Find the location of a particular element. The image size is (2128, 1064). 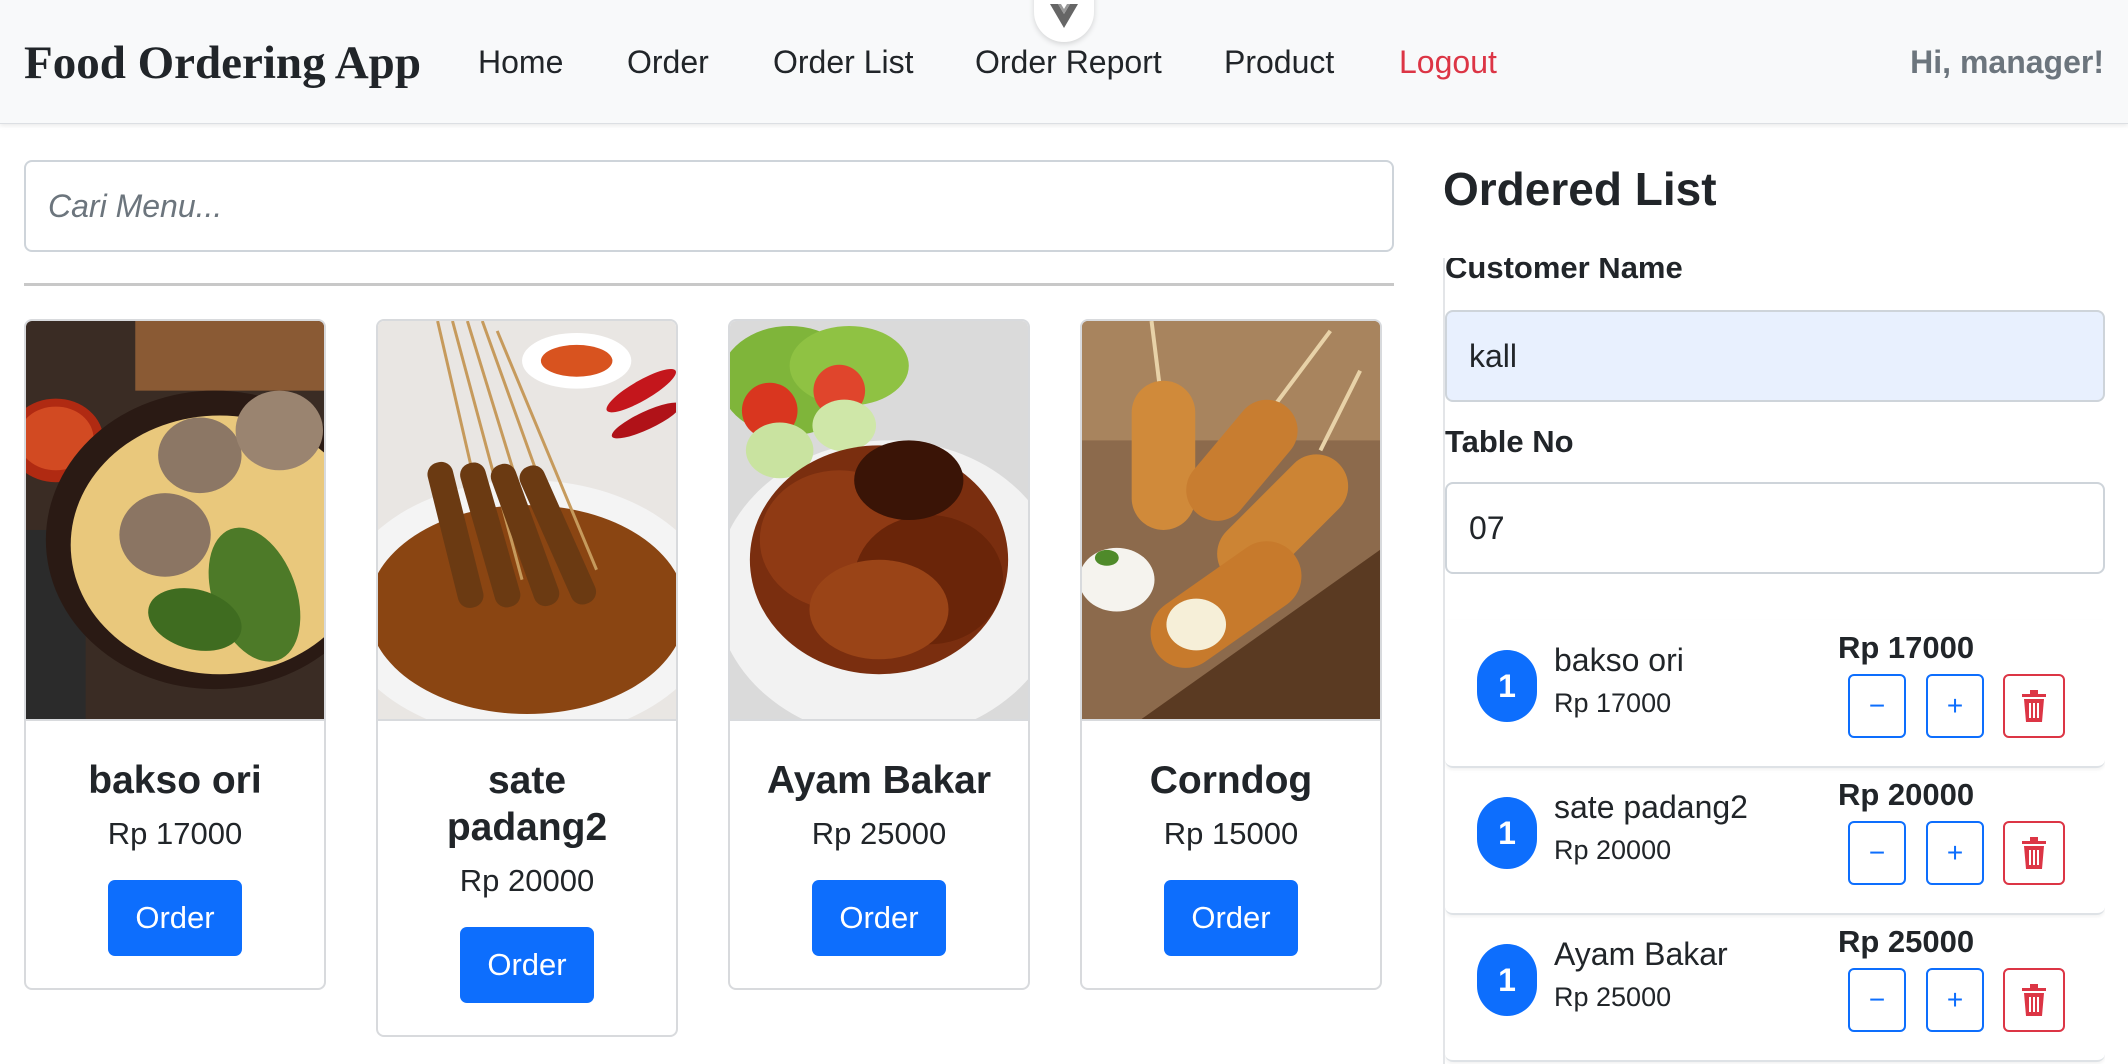

table-no-label: Table No is located at coordinates (1509, 441).